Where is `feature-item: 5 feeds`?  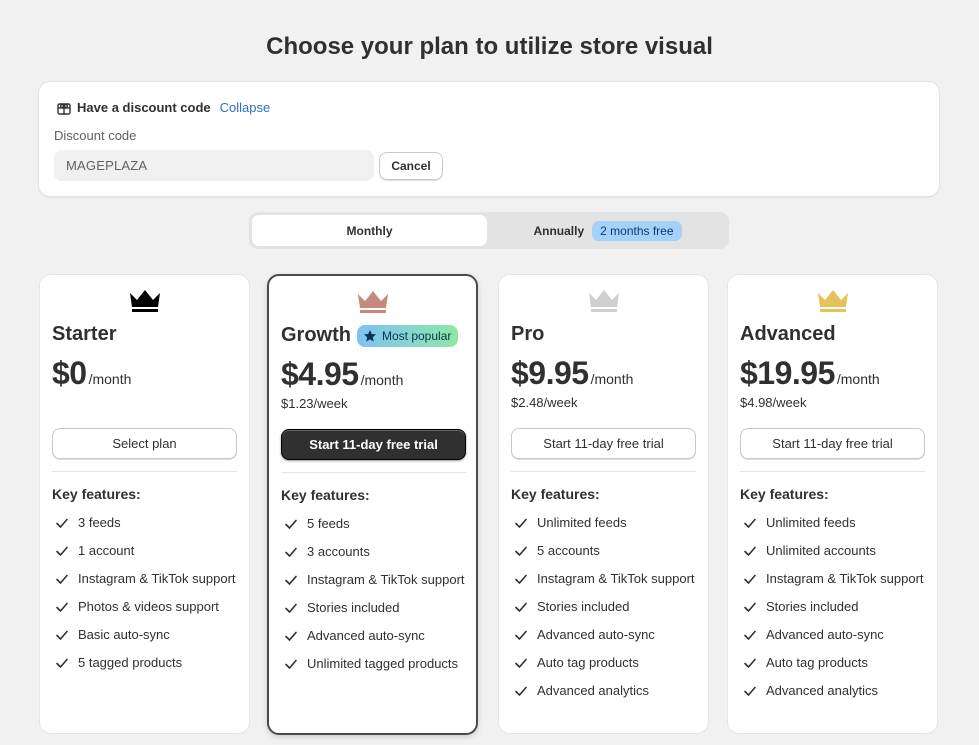
feature-item: 5 feeds is located at coordinates (376, 524).